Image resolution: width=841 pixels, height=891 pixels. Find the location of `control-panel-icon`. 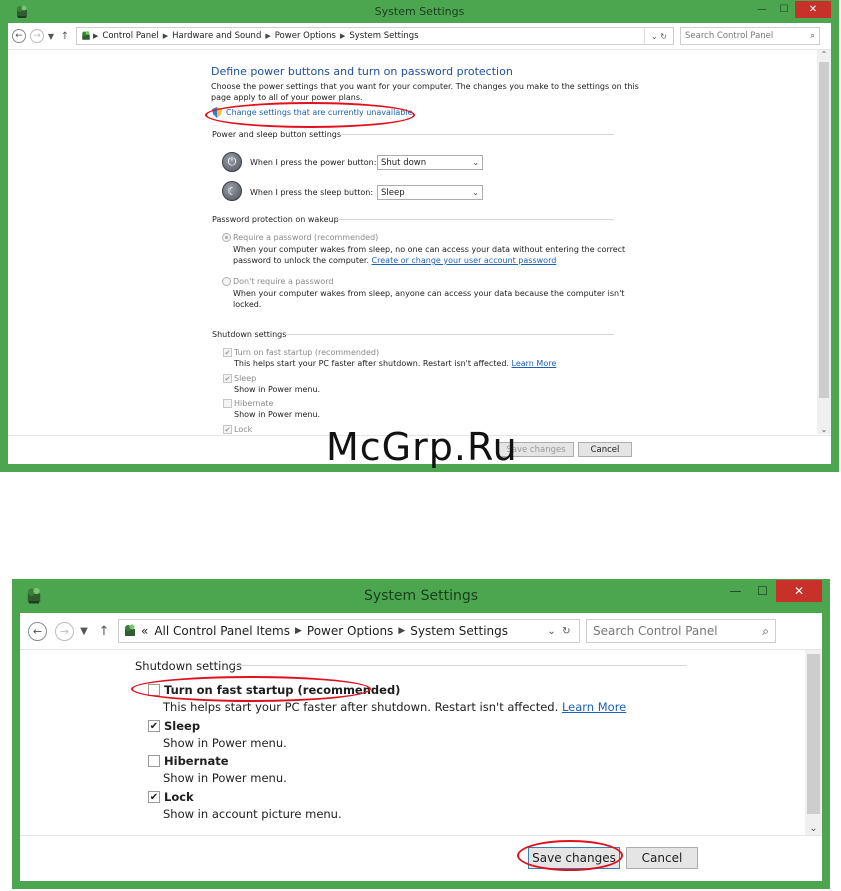

control-panel-icon is located at coordinates (86, 35).